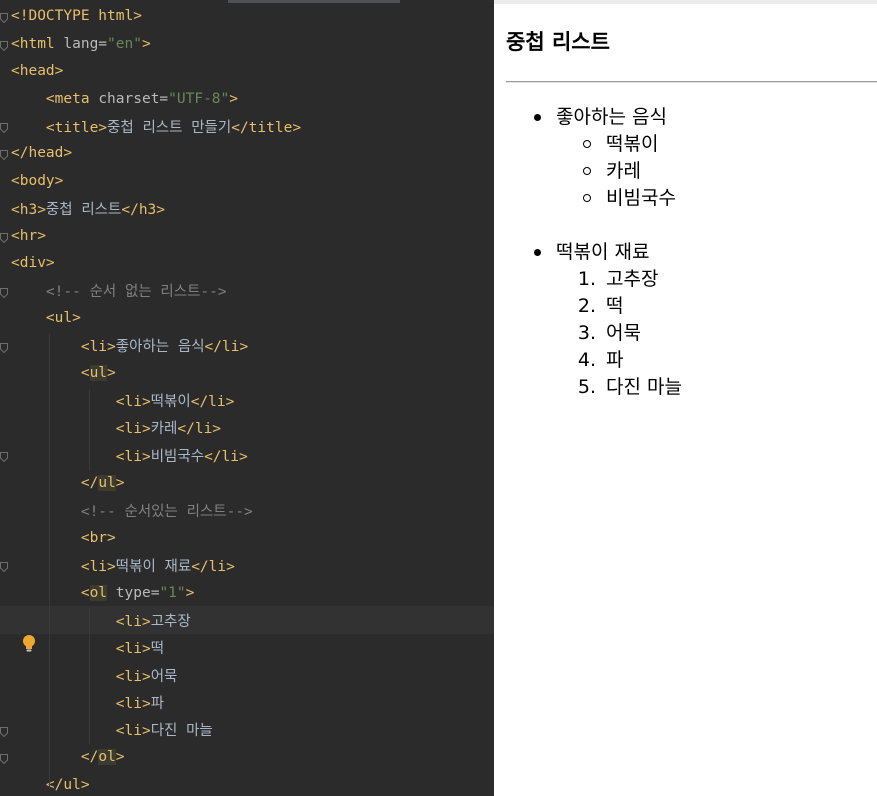 This screenshot has height=796, width=877. I want to click on code-line: <li>좋아하는 음식</li>, so click(247, 345).